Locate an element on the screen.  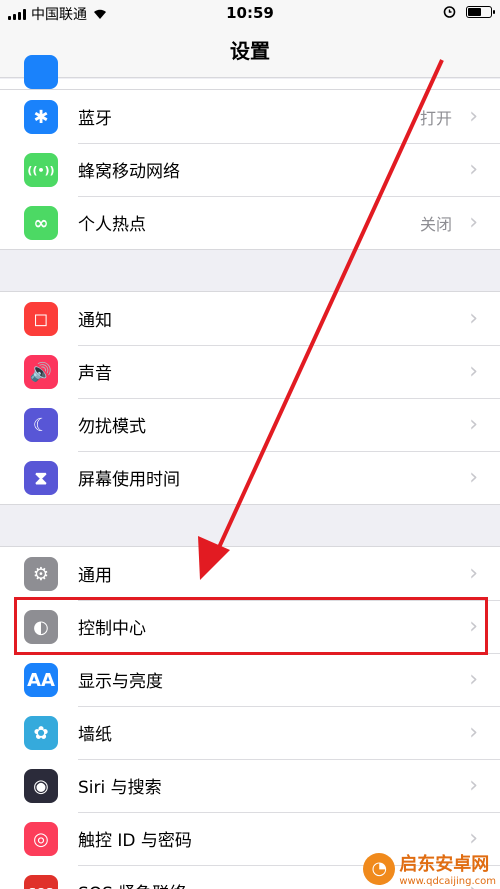
watermark: ◔ 启东安卓网 www.qdcaijing.com is located at coordinates (429, 868).